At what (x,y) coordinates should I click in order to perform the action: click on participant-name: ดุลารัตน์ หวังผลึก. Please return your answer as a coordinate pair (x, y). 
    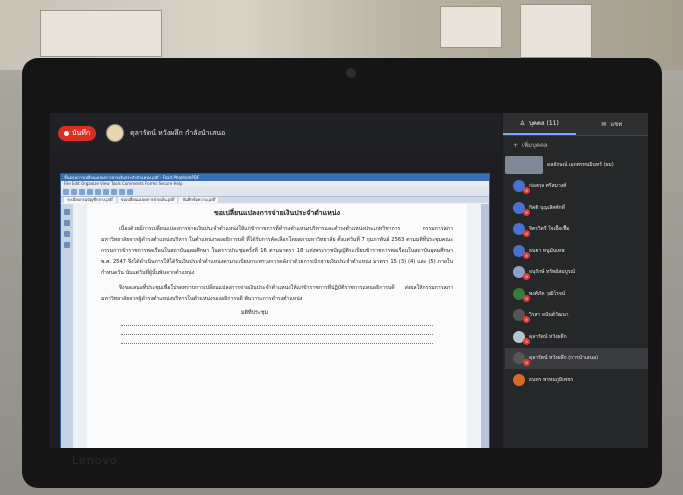
    Looking at the image, I should click on (548, 336).